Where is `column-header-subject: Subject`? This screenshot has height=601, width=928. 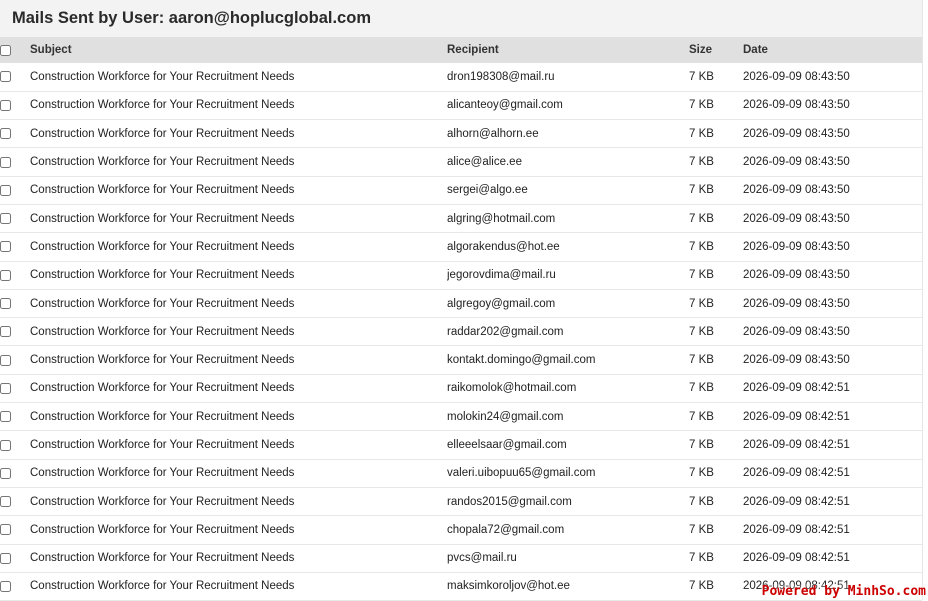 column-header-subject: Subject is located at coordinates (238, 50).